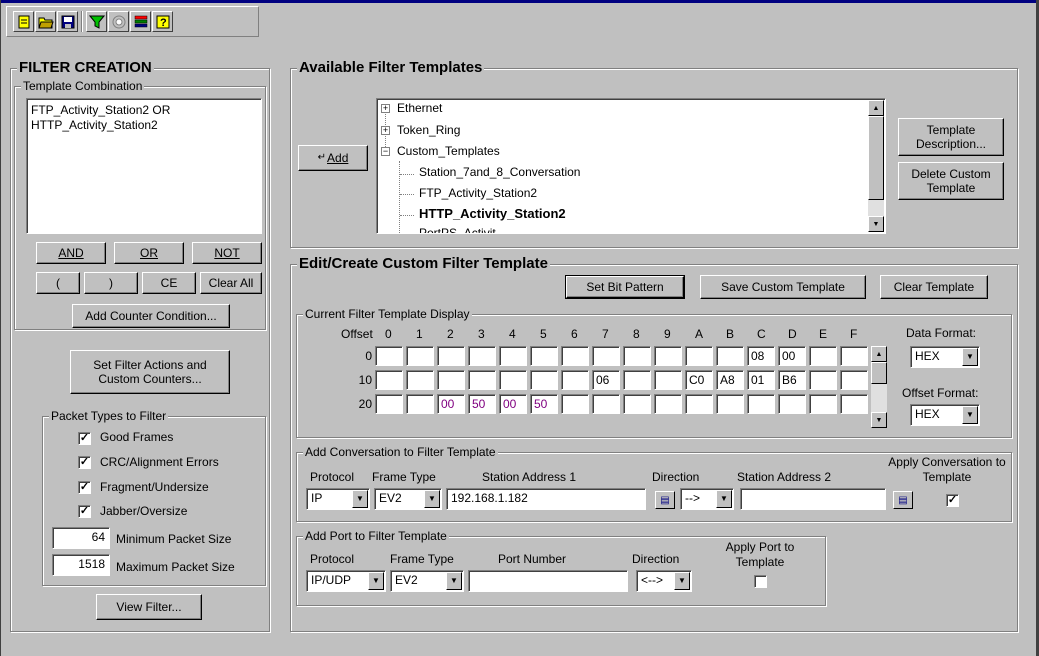 The width and height of the screenshot is (1039, 656). I want to click on tree-item-http-activity: HTTP_Activity_Station2, so click(492, 213).